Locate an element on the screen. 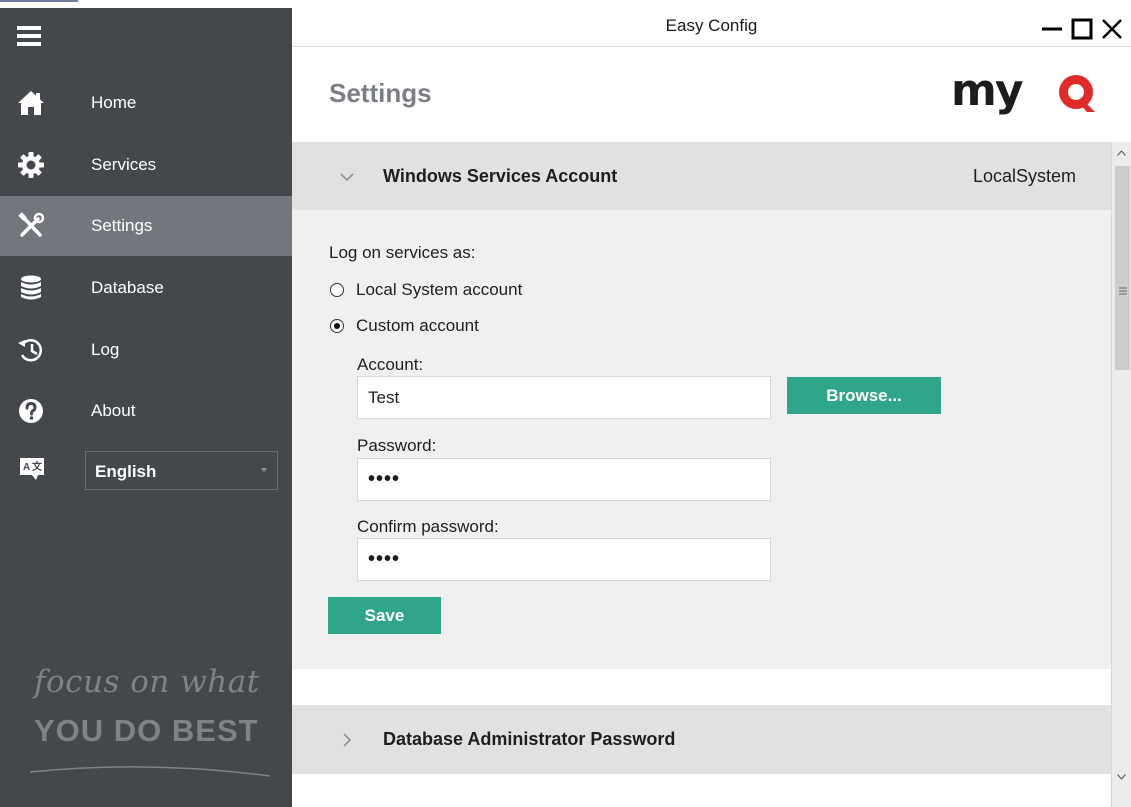  svg-text: 文 is located at coordinates (37, 466).